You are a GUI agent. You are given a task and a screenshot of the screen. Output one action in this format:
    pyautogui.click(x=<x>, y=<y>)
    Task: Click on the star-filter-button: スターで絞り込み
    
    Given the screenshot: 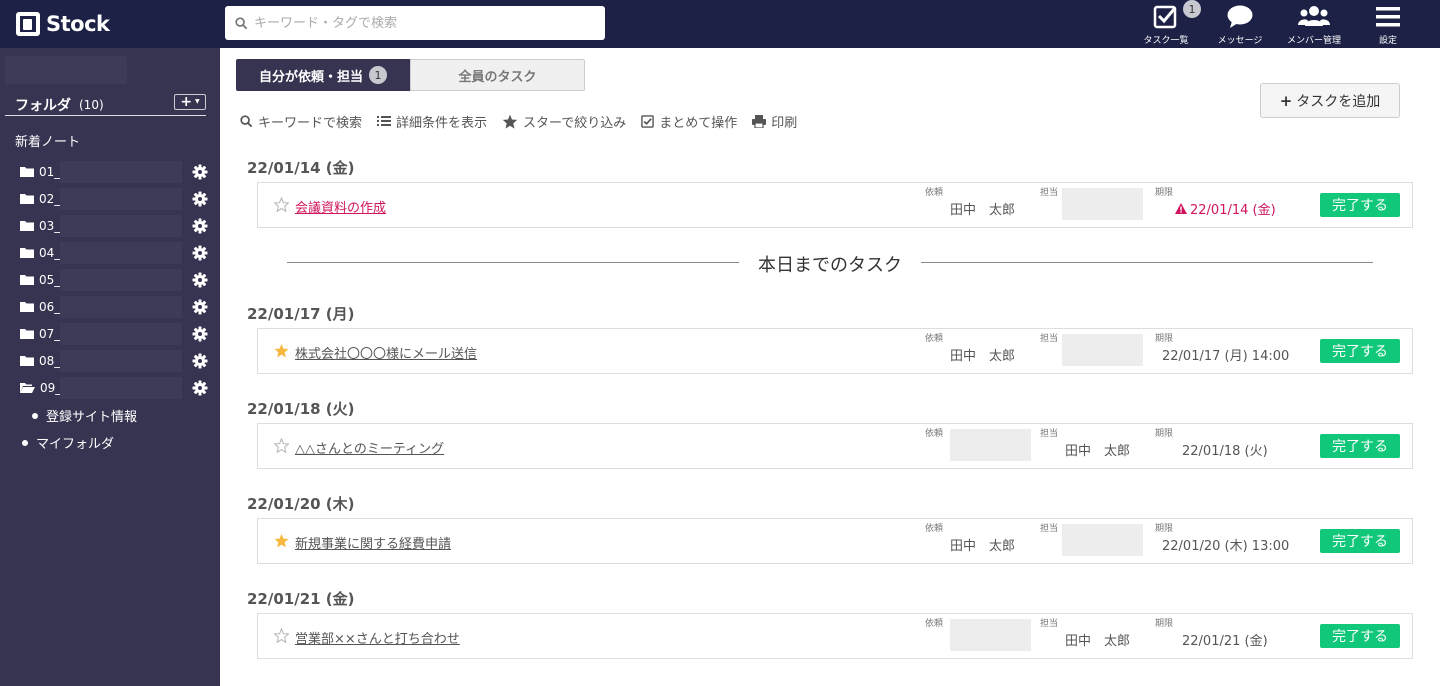 What is the action you would take?
    pyautogui.click(x=564, y=121)
    